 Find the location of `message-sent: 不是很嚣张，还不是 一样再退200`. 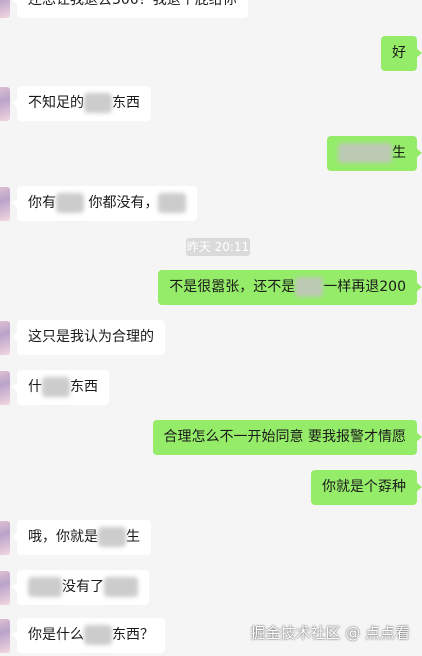

message-sent: 不是很嚣张，还不是 一样再退200 is located at coordinates (290, 287).